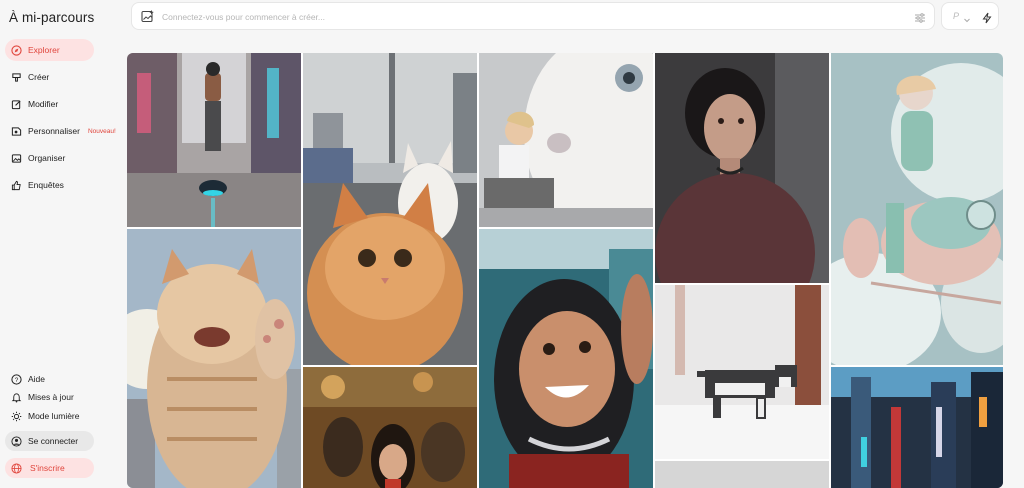  Describe the element at coordinates (512, 17) in the screenshot. I see `prompt-input` at that location.